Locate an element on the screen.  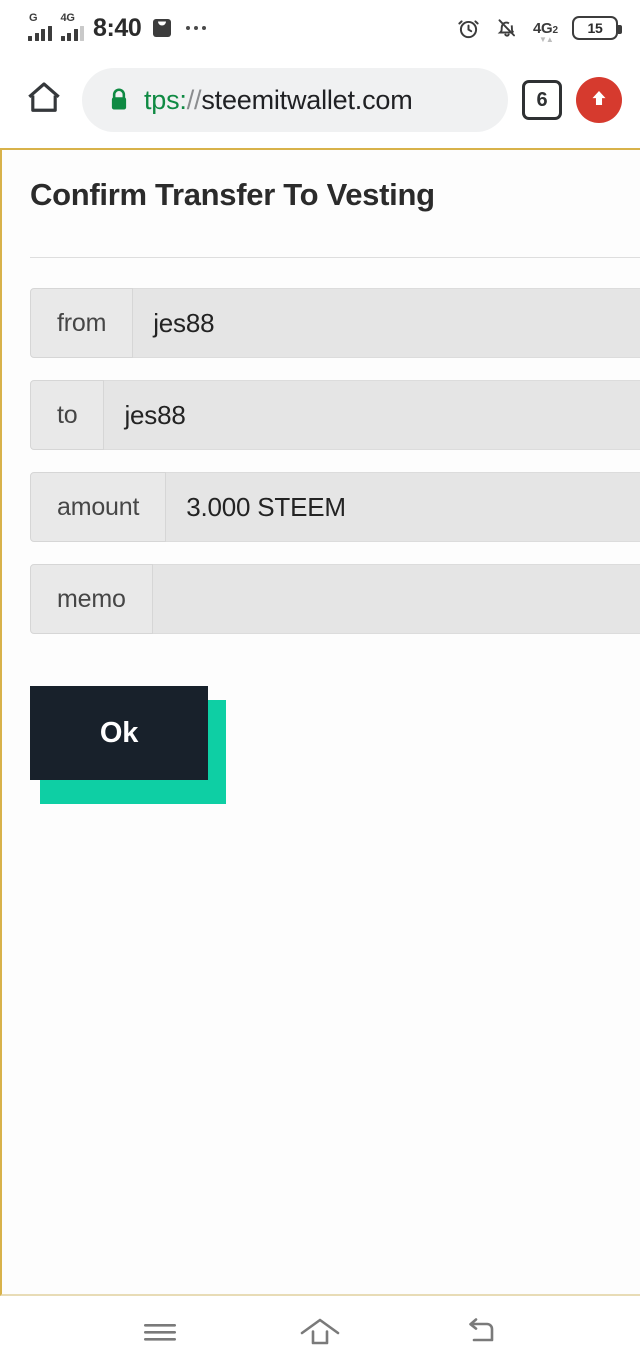
status-bar-right: 4G 2 ▼▲ 15 is located at coordinates (539, 30).